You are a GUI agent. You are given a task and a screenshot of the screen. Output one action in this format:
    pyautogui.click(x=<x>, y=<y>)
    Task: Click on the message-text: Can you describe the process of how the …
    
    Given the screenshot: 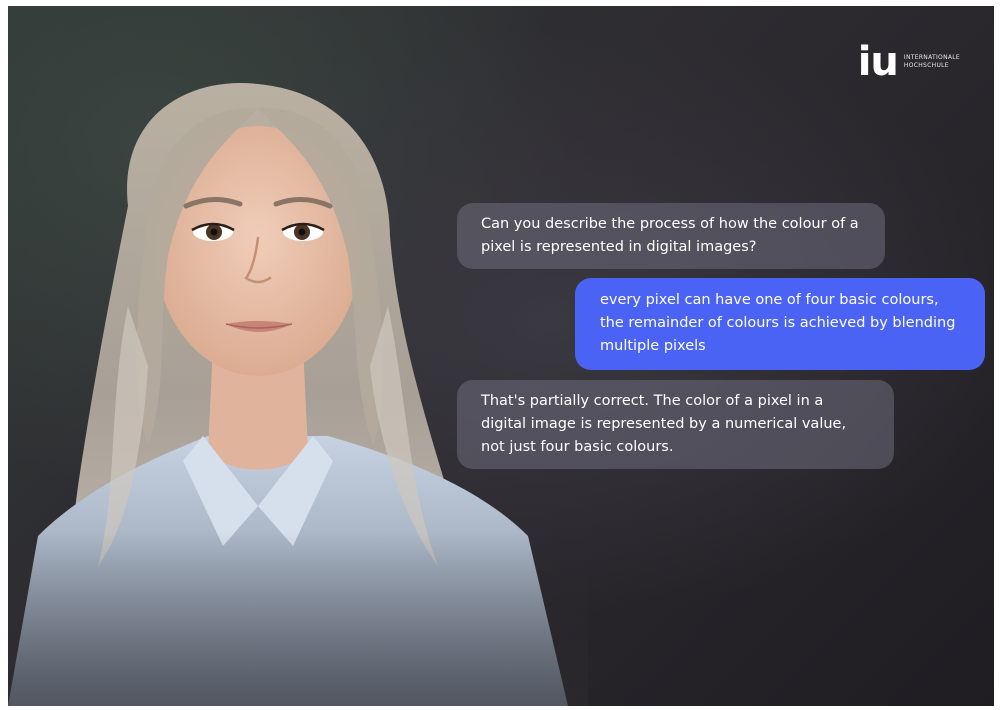 What is the action you would take?
    pyautogui.click(x=670, y=235)
    